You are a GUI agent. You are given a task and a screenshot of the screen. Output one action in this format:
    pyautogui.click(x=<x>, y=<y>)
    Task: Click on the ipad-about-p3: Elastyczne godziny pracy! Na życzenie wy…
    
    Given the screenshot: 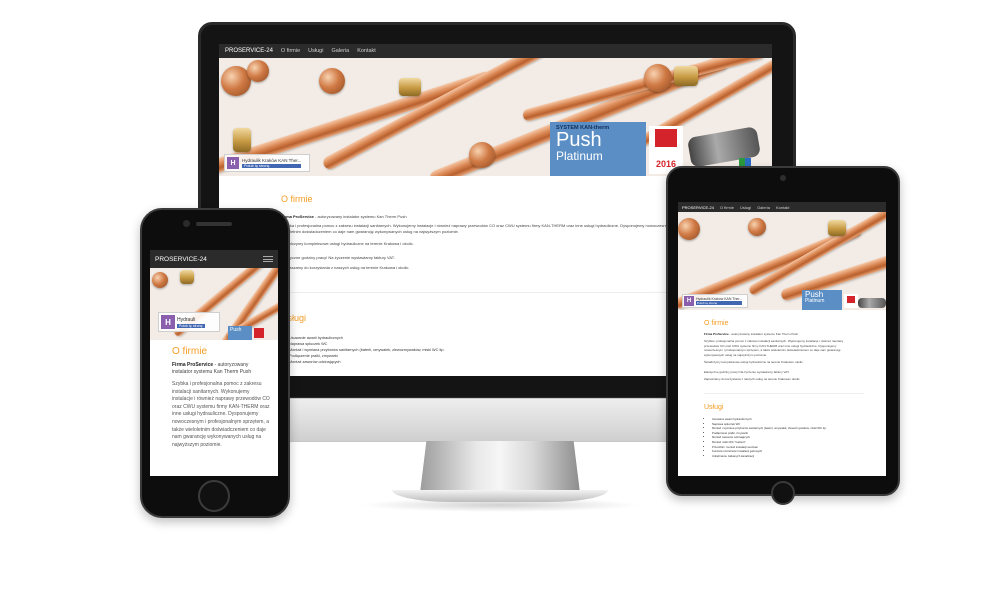 What is the action you would take?
    pyautogui.click(x=747, y=372)
    